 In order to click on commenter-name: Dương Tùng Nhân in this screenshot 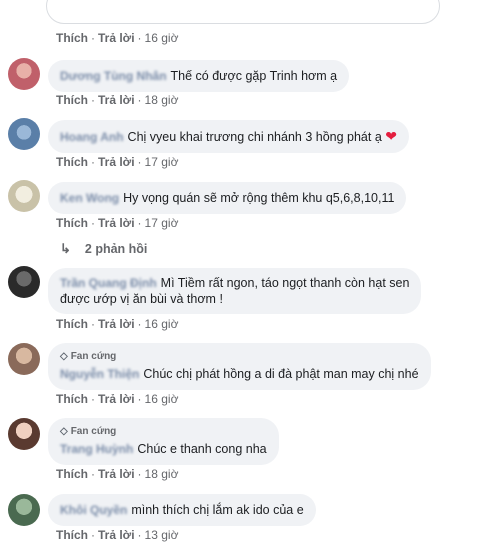, I will do `click(113, 76)`.